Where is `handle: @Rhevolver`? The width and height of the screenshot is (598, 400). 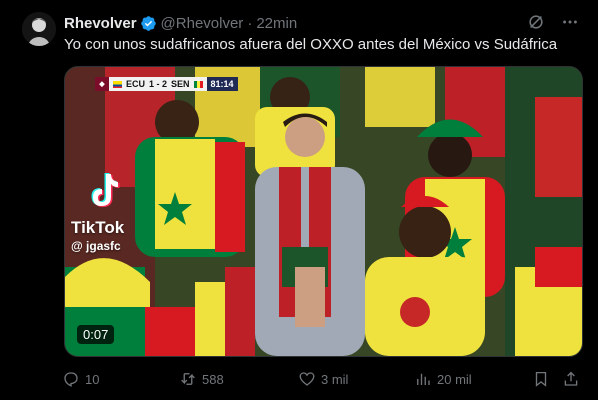
handle: @Rhevolver is located at coordinates (202, 23).